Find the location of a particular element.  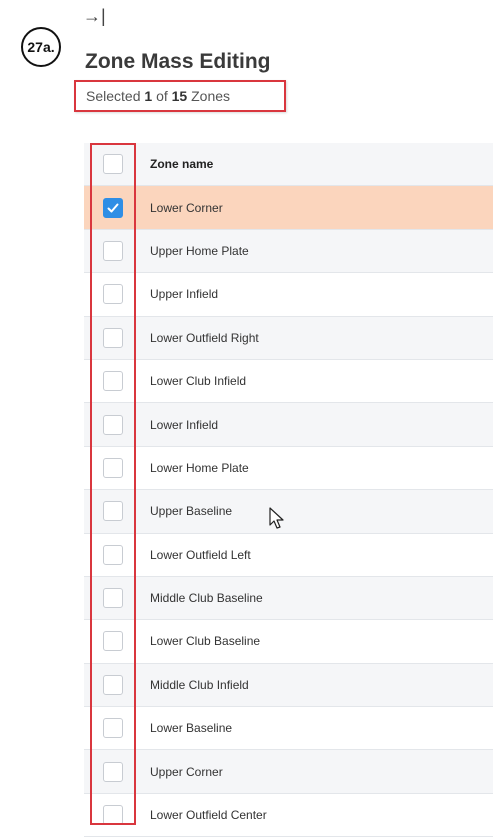

summary-total: 15 is located at coordinates (179, 96).